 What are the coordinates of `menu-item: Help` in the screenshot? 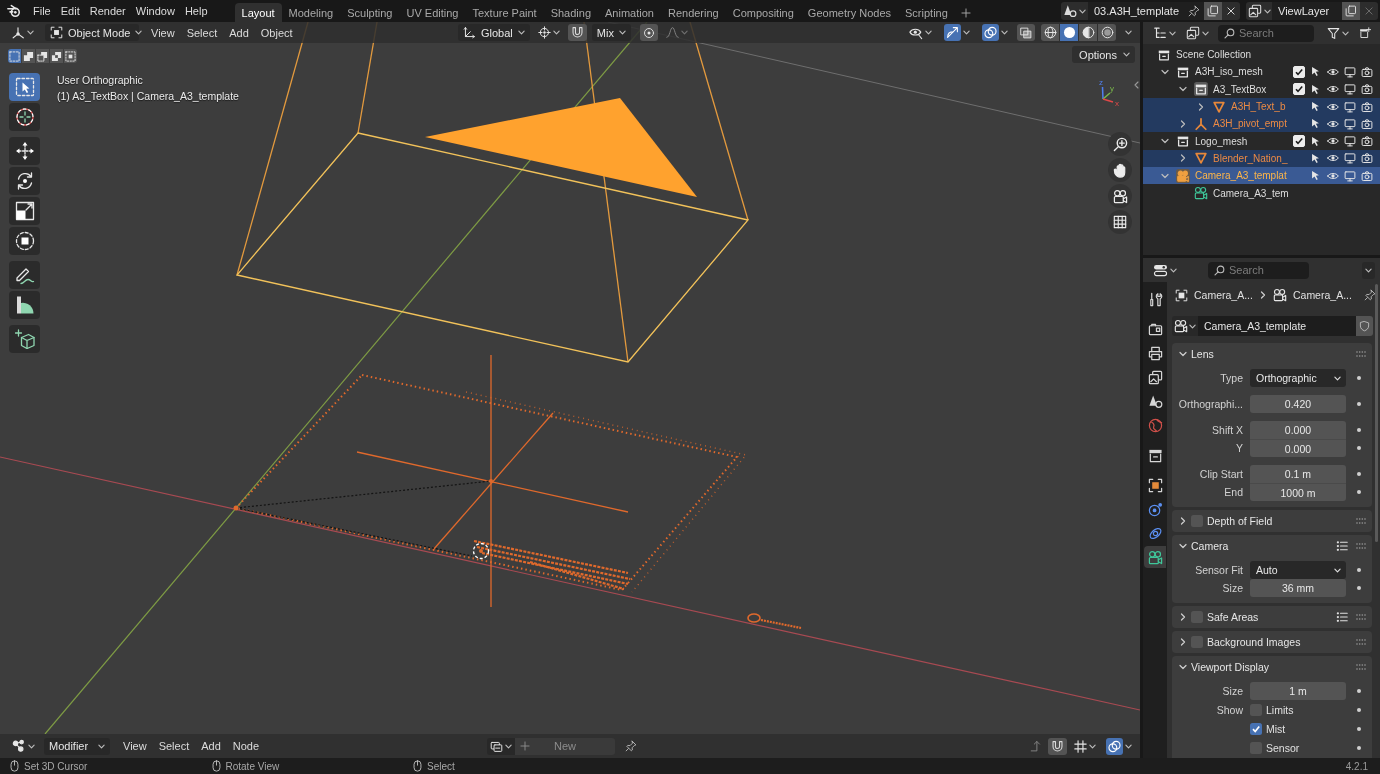 It's located at (196, 11).